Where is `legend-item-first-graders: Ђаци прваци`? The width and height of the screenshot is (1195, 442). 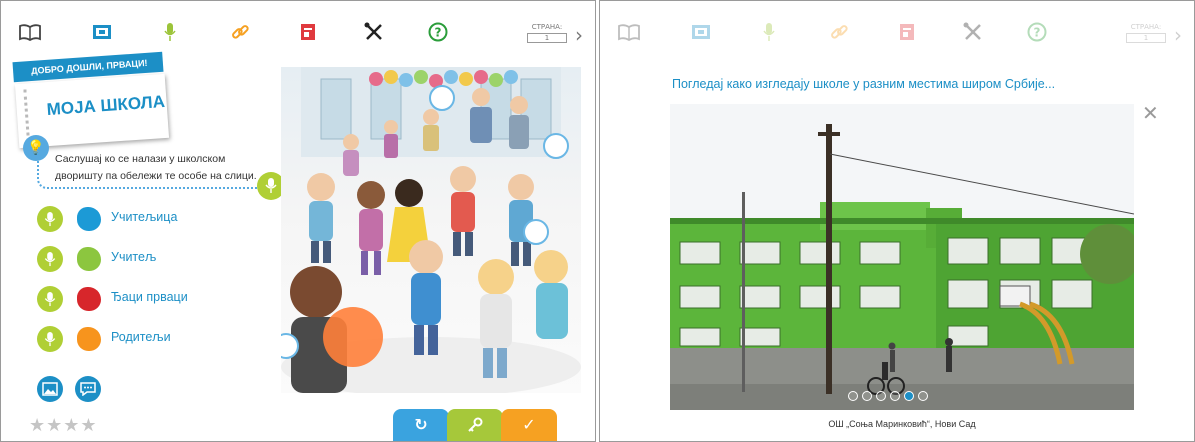
legend-item-first-graders: Ђаци прваци is located at coordinates (137, 299).